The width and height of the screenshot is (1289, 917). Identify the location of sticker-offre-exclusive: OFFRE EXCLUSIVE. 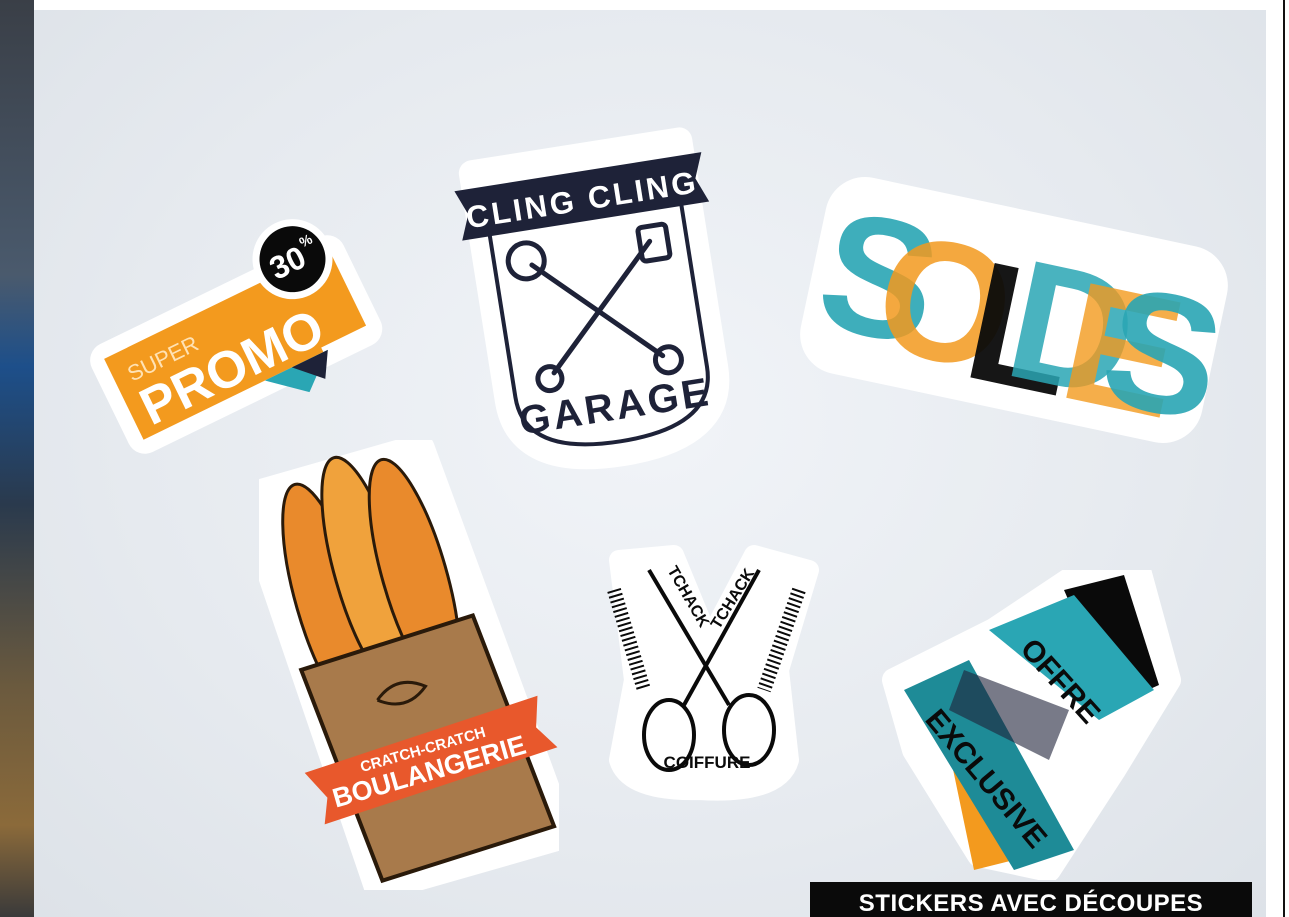
(1031, 725).